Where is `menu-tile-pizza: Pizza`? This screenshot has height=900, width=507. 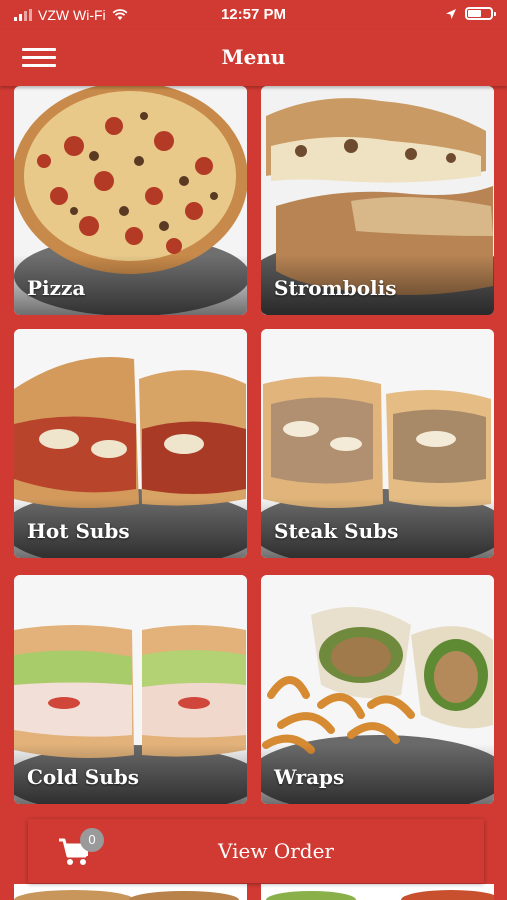 menu-tile-pizza: Pizza is located at coordinates (130, 200).